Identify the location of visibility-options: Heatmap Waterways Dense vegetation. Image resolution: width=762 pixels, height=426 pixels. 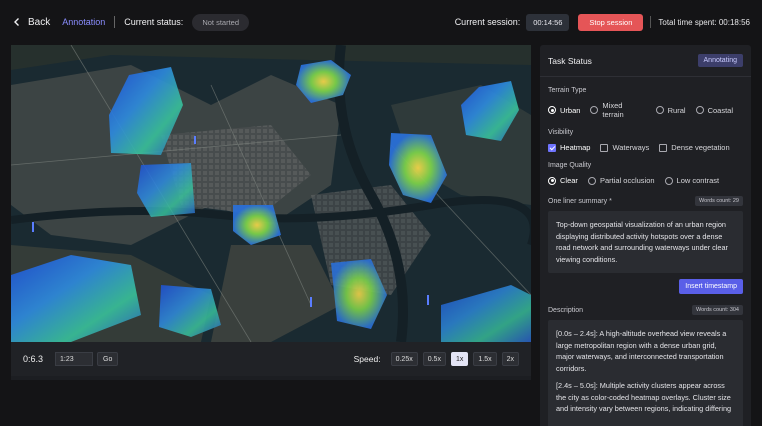
(645, 147).